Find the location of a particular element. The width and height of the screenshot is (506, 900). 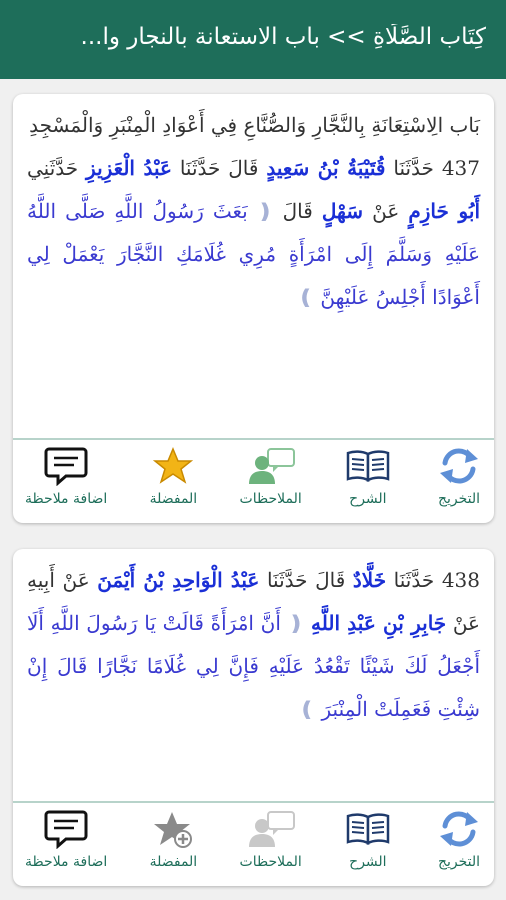

narrator-name: عَبْدُ الْوَاحِدِ بْنُ أَيْمَنَ is located at coordinates (178, 580).